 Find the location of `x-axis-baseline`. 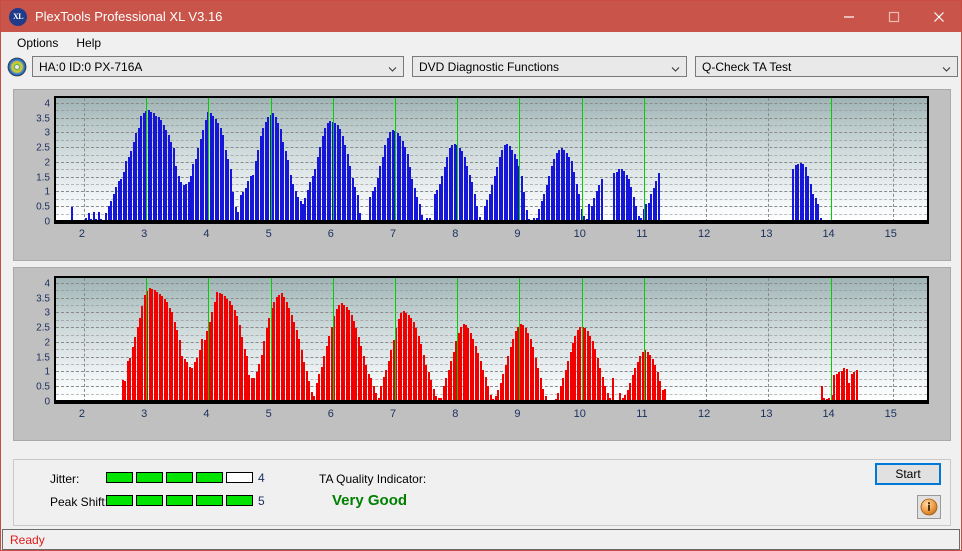

x-axis-baseline is located at coordinates (491, 401).